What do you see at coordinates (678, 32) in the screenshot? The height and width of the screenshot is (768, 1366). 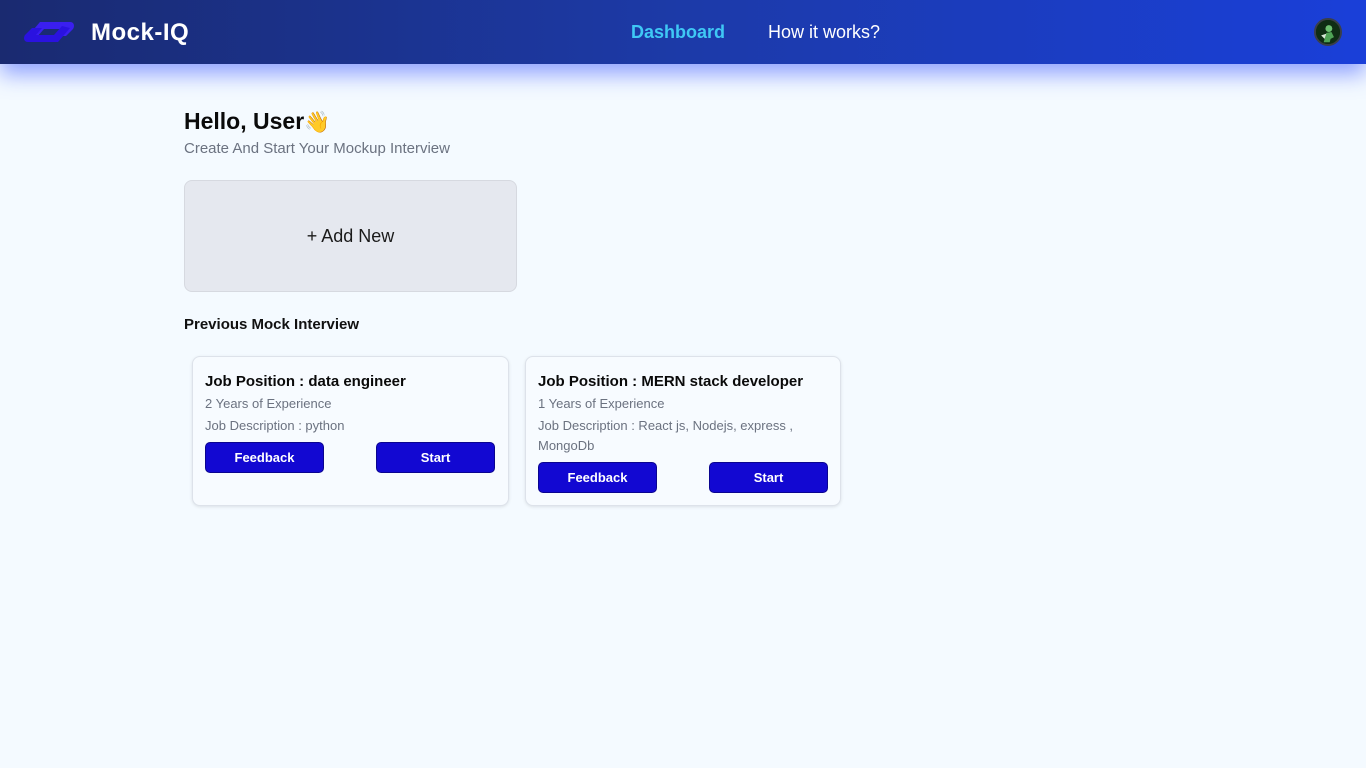 I see `nav-dashboard: Dashboard` at bounding box center [678, 32].